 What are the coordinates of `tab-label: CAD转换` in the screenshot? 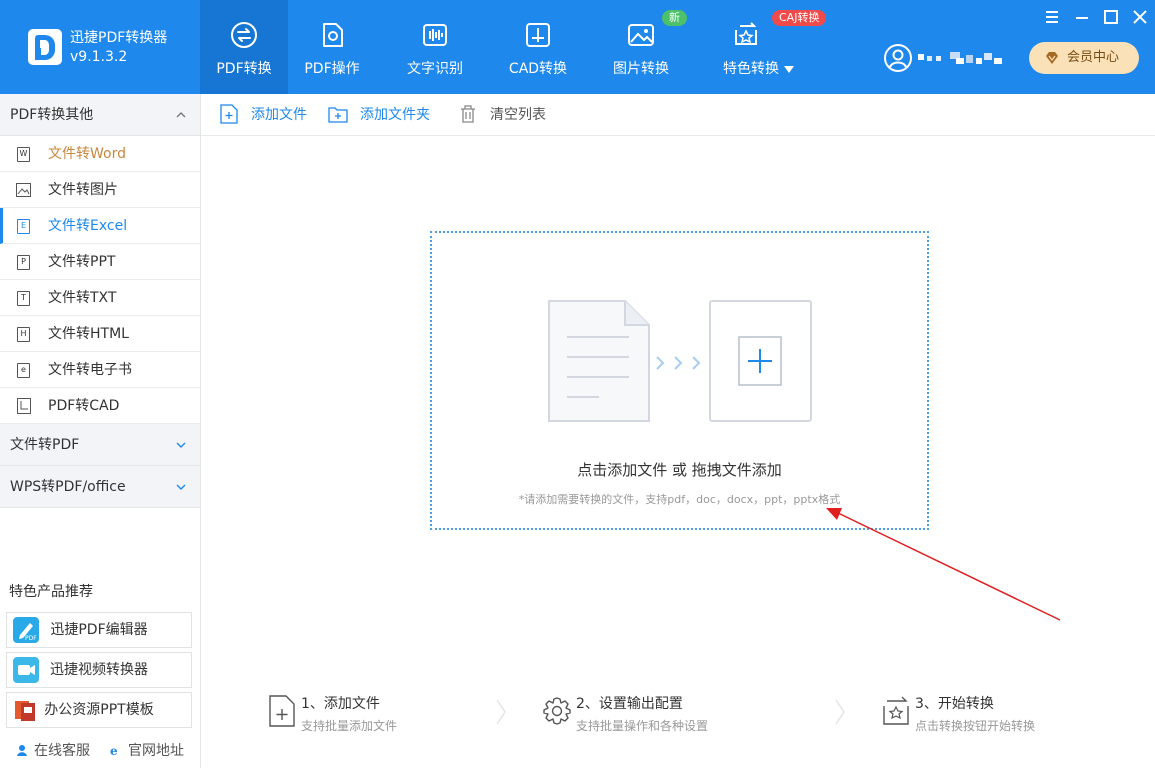 It's located at (538, 69).